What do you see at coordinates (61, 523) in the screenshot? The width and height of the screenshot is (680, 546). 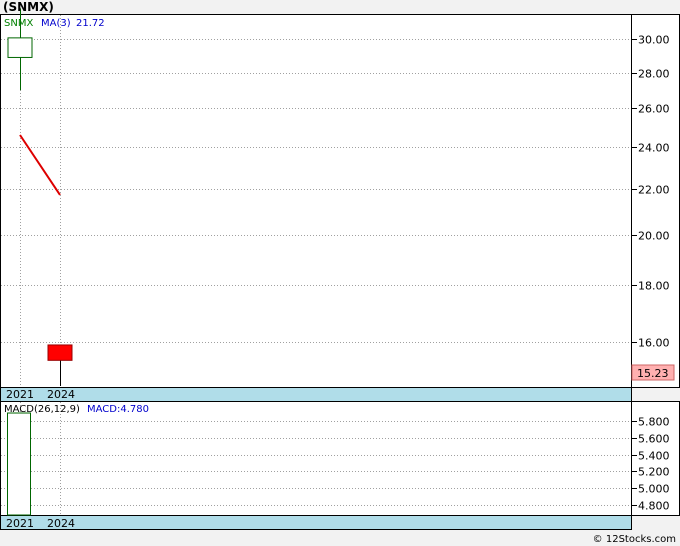 I see `macd-x-label-2024: 2024` at bounding box center [61, 523].